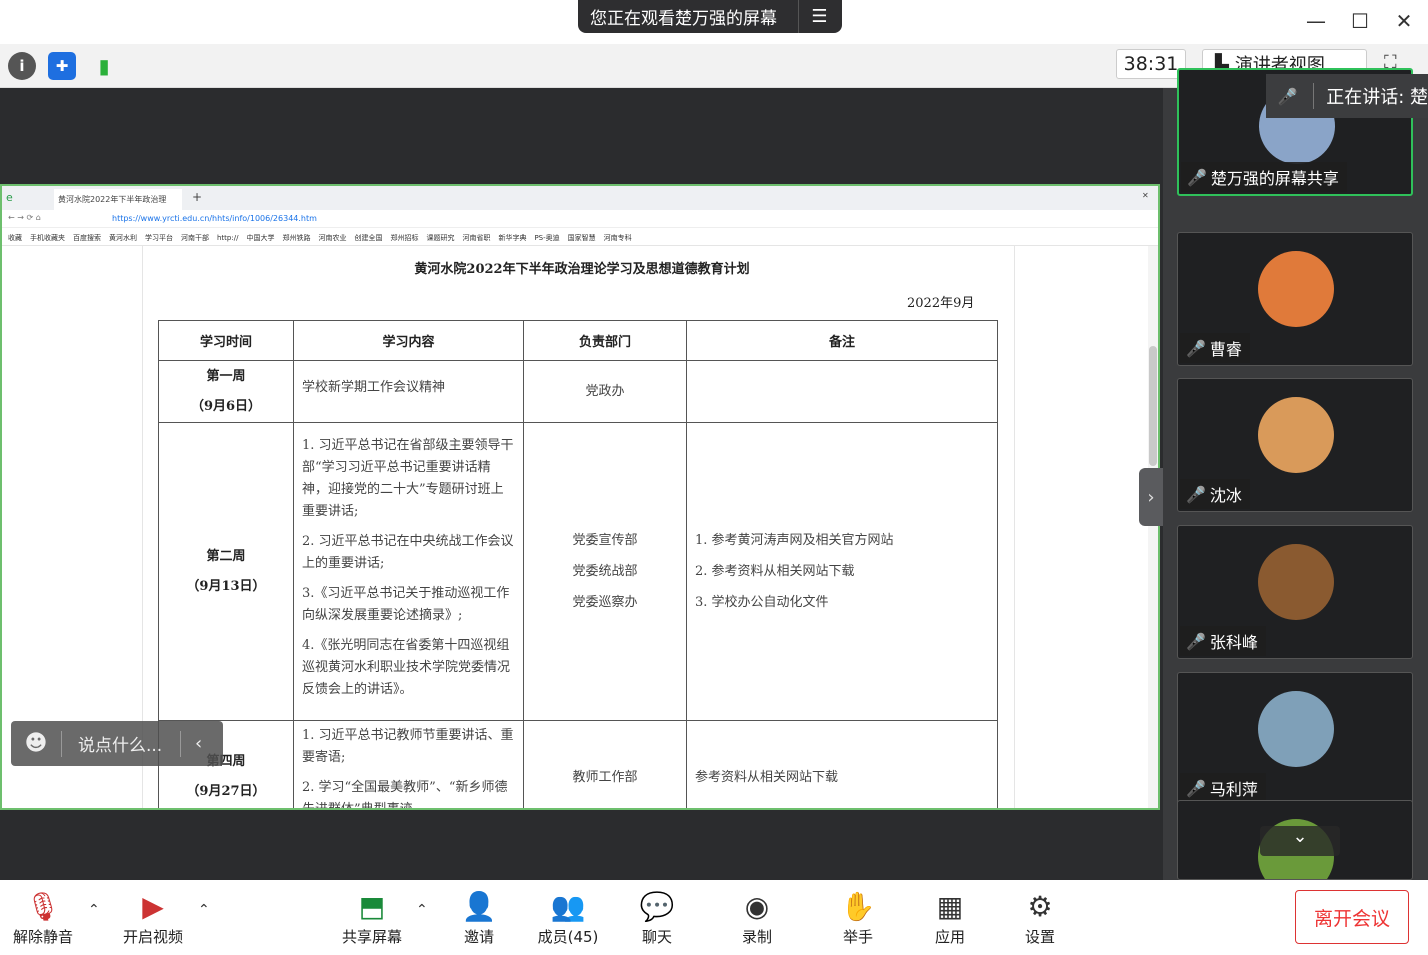 This screenshot has height=955, width=1428. What do you see at coordinates (87, 238) in the screenshot?
I see `bookmark-item: 百度搜索` at bounding box center [87, 238].